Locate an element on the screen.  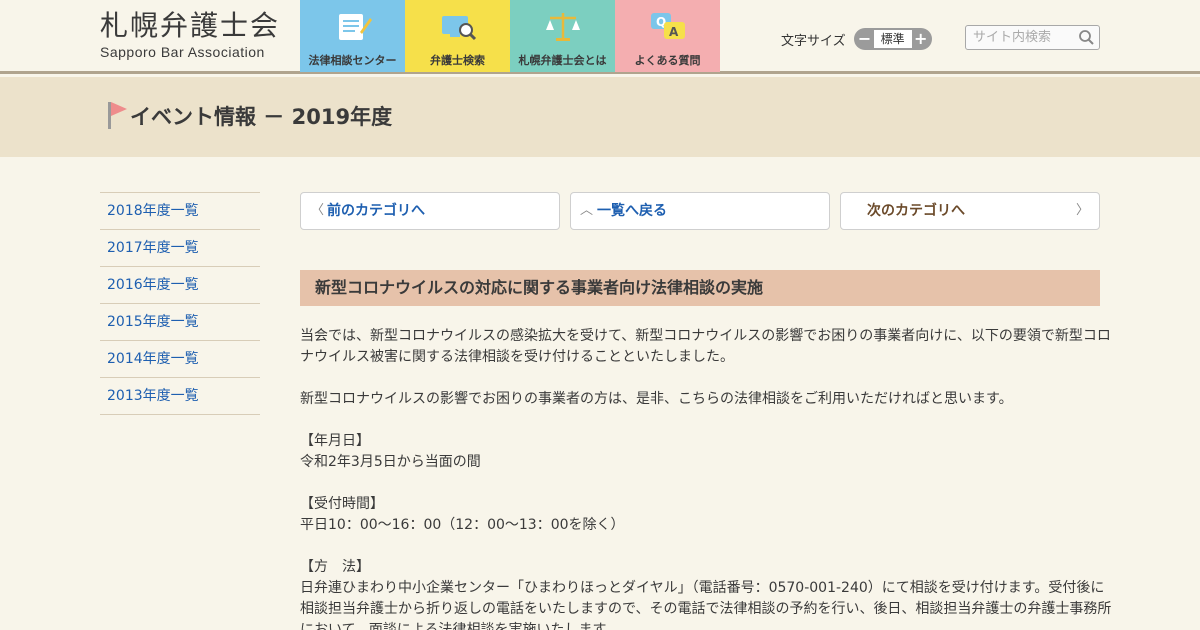
font-size-switcher: − 標準 + is located at coordinates (892, 39).